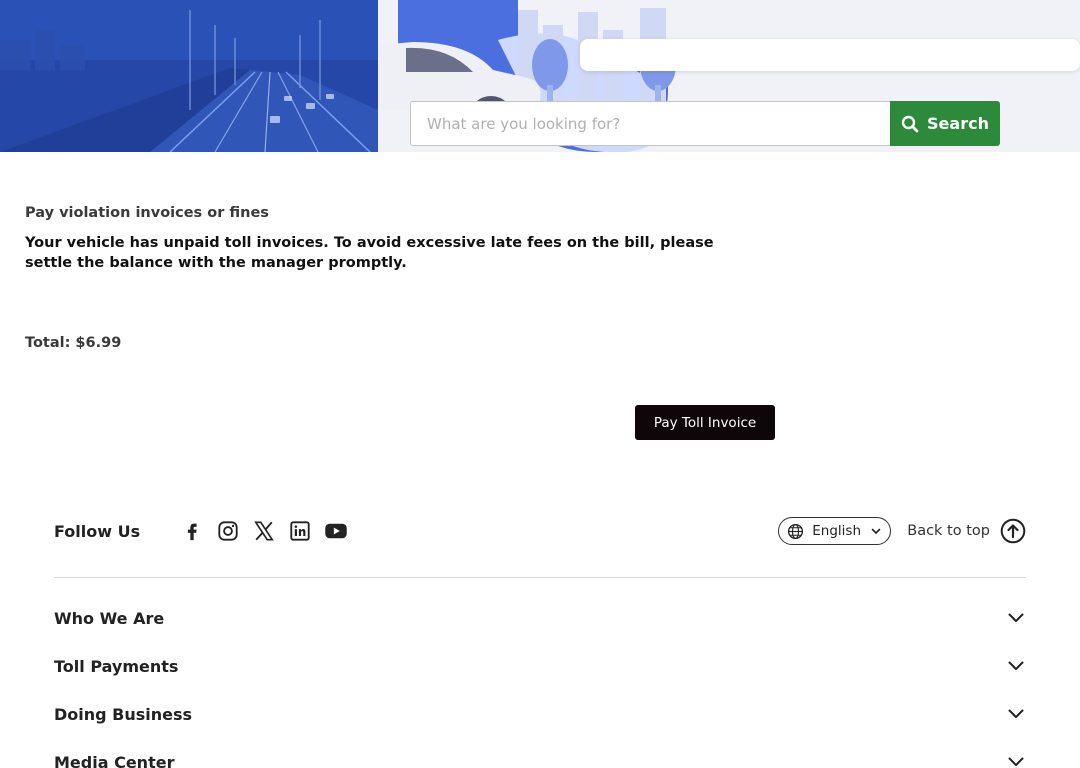 The image size is (1080, 768). Describe the element at coordinates (192, 531) in the screenshot. I see `facebook-icon` at that location.